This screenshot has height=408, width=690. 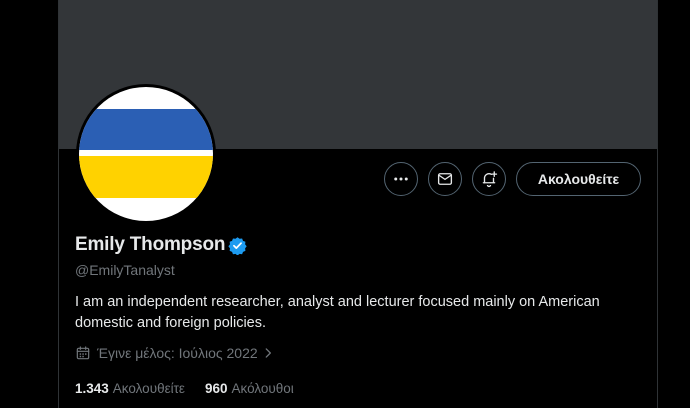 What do you see at coordinates (578, 179) in the screenshot?
I see `following-button: Ακολουθείτε` at bounding box center [578, 179].